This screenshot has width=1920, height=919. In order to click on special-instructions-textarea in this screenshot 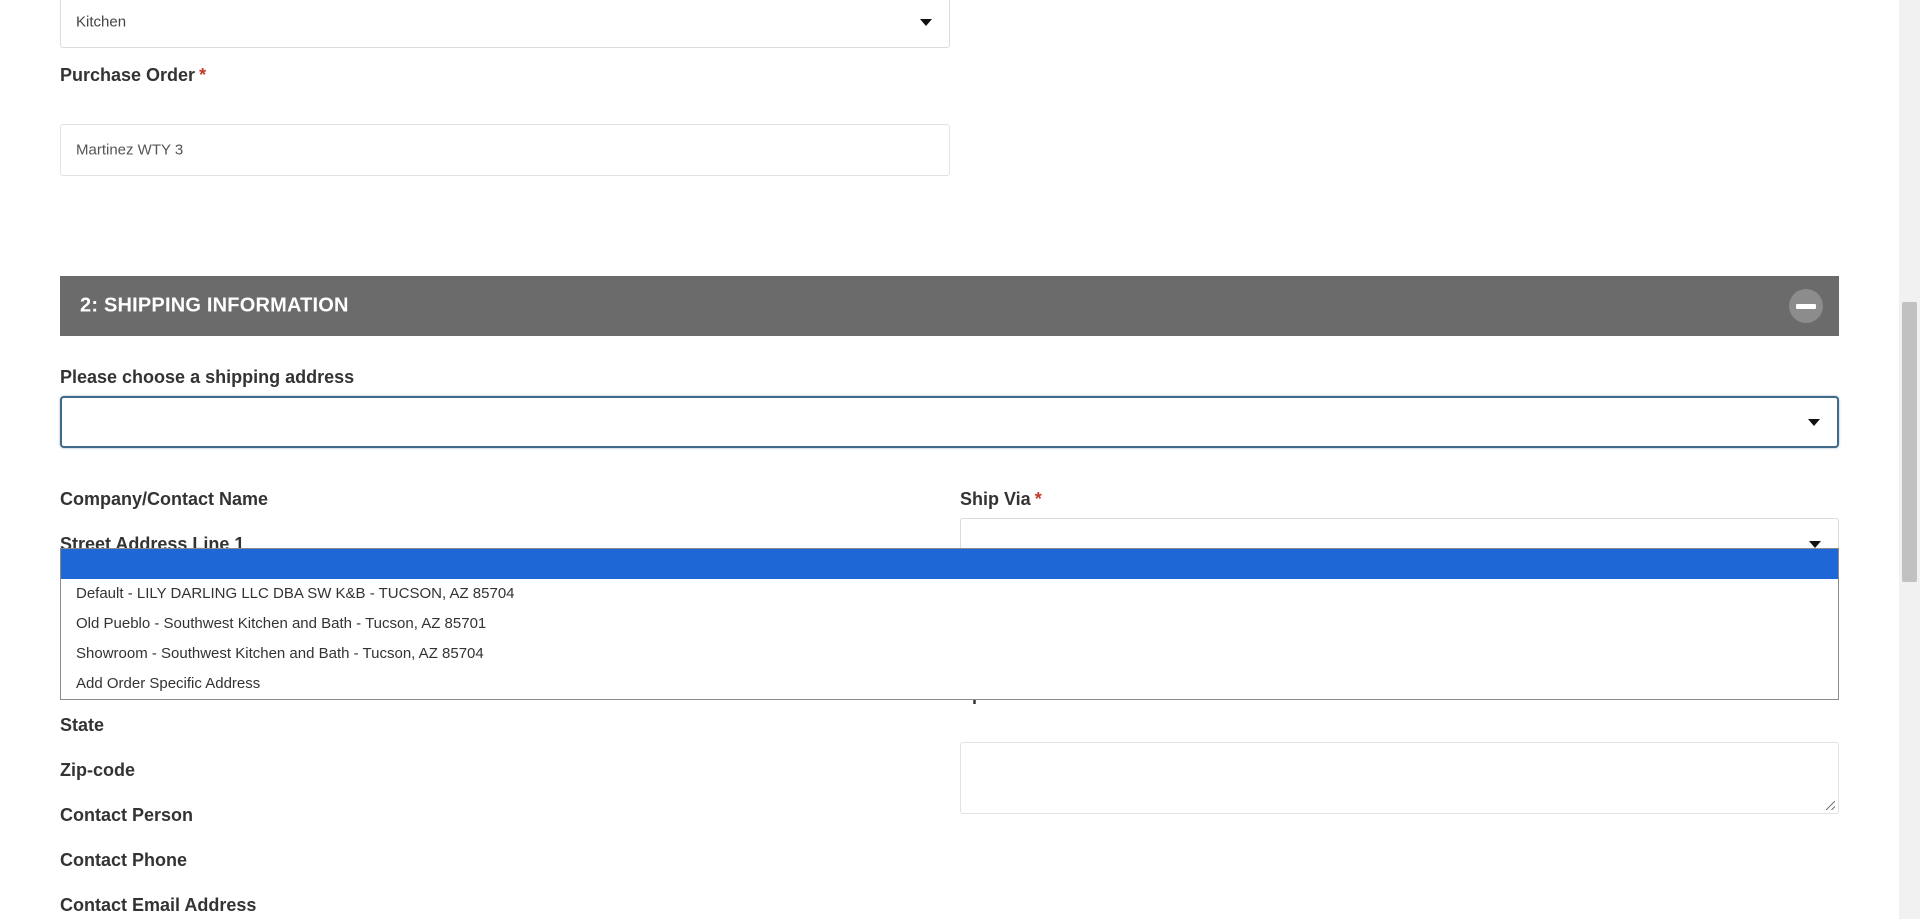, I will do `click(1399, 778)`.